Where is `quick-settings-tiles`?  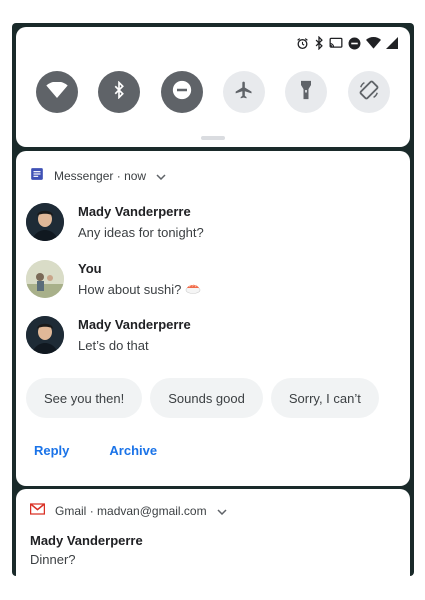 quick-settings-tiles is located at coordinates (213, 92).